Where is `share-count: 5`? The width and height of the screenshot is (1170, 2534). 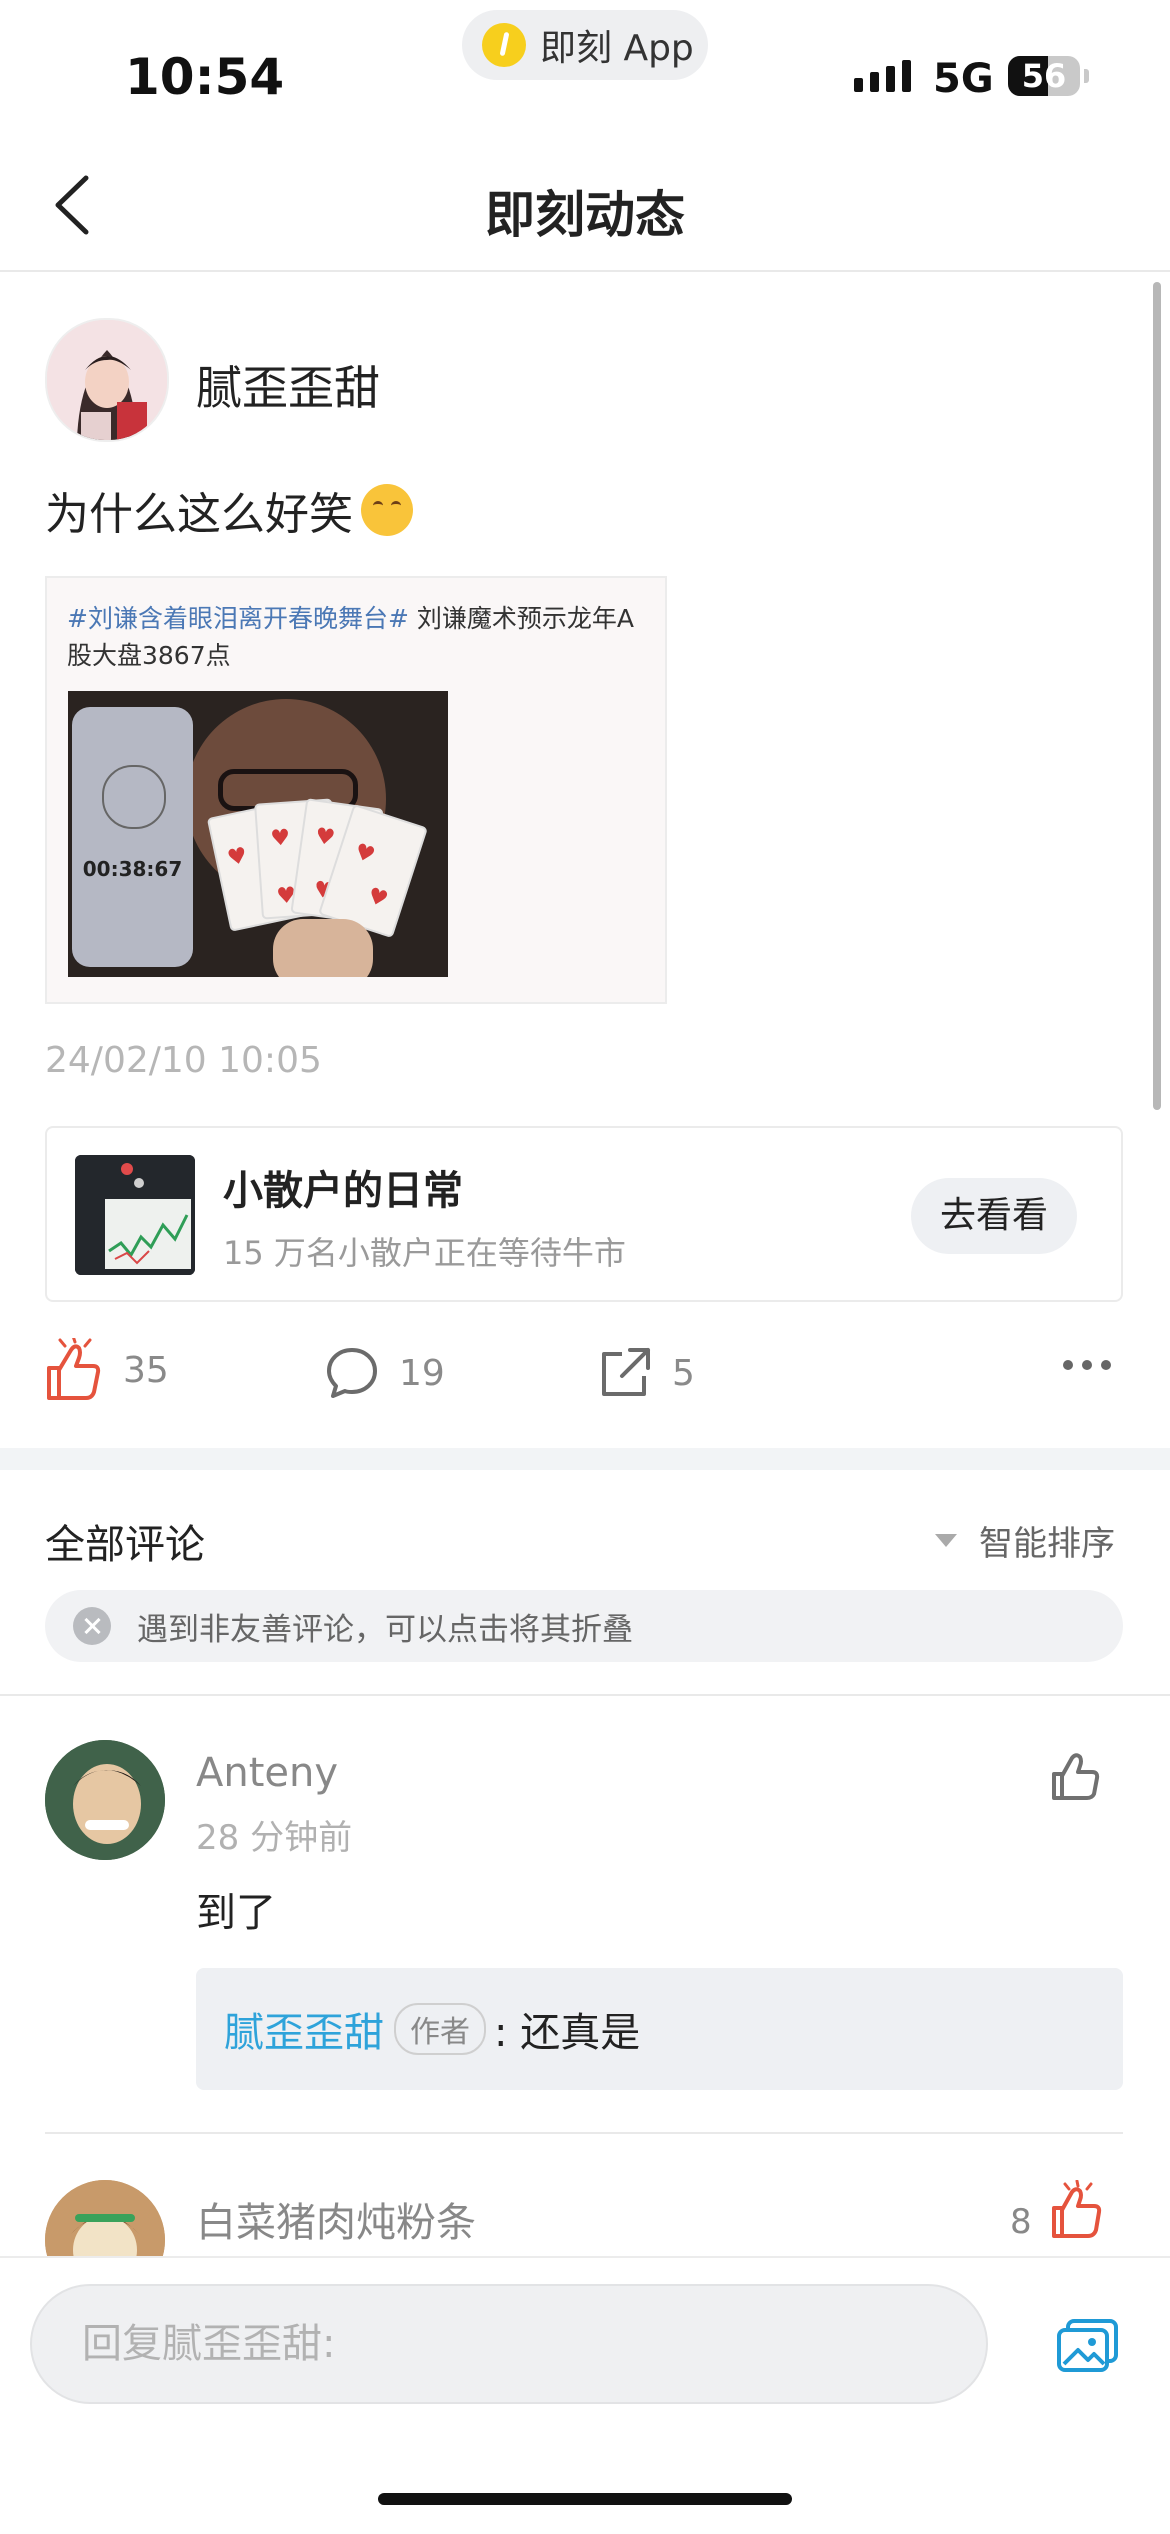
share-count: 5 is located at coordinates (683, 1373).